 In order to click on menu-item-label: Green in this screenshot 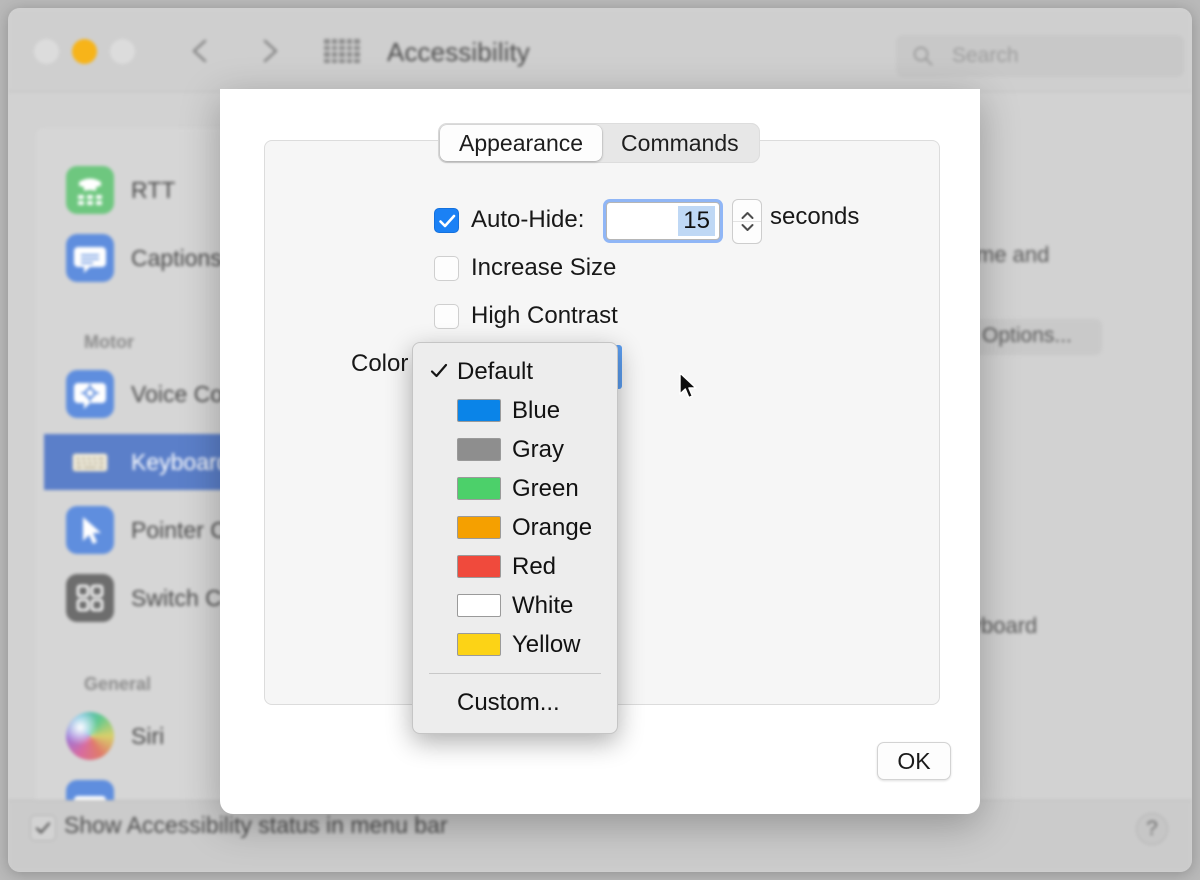, I will do `click(545, 488)`.